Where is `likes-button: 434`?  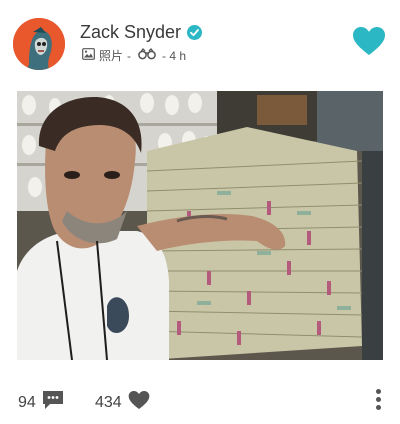
likes-button: 434 is located at coordinates (122, 402).